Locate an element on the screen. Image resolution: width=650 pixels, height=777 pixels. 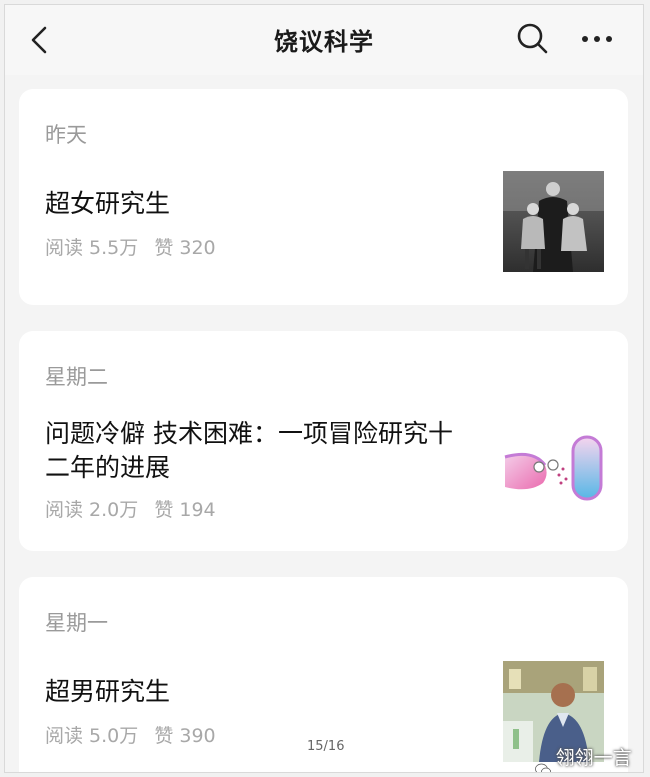
search-button is located at coordinates (533, 39).